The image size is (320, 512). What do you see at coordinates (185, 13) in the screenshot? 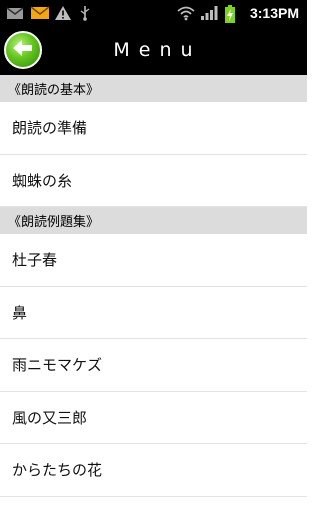
I see `wifi-icon` at bounding box center [185, 13].